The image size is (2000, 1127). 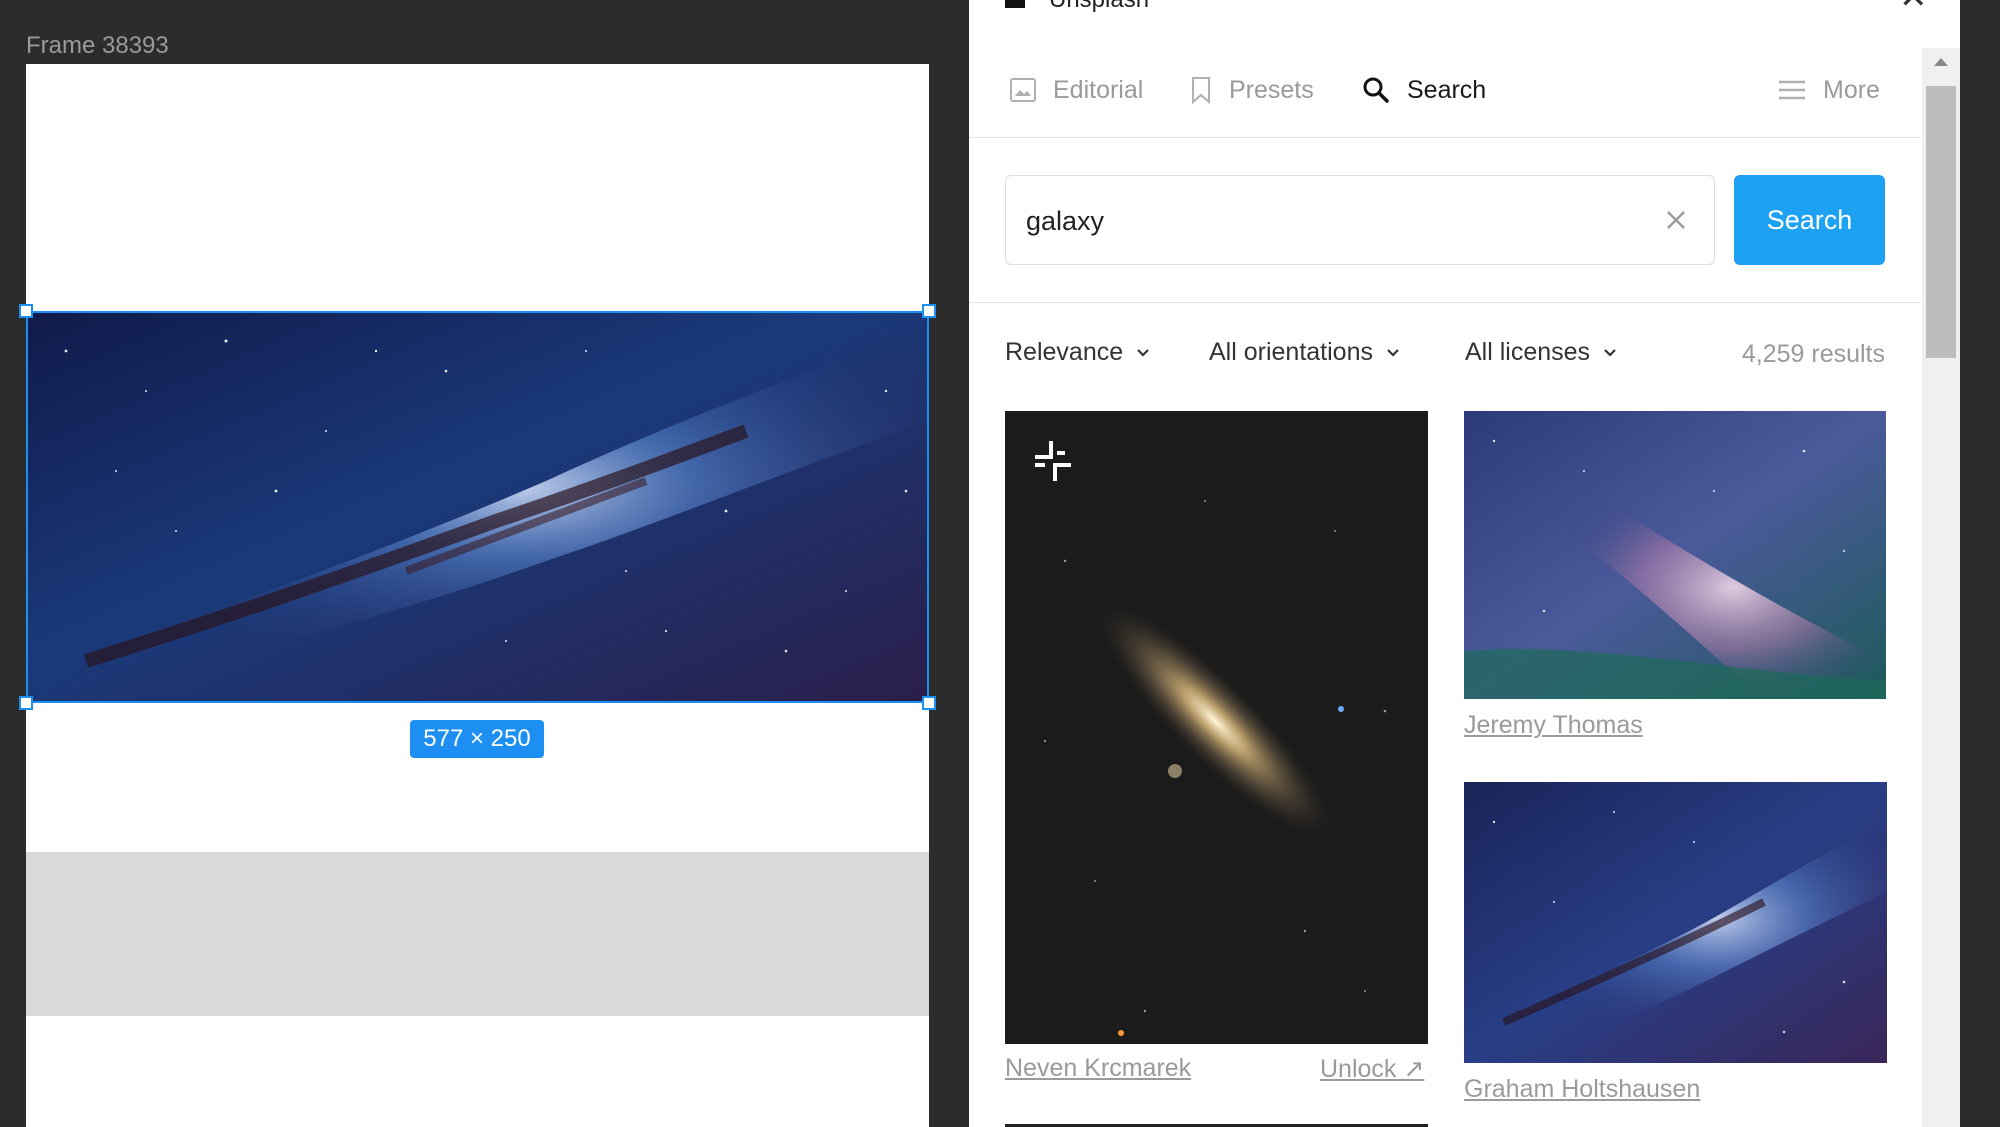 I want to click on unsplash-logo-icon, so click(x=1015, y=4).